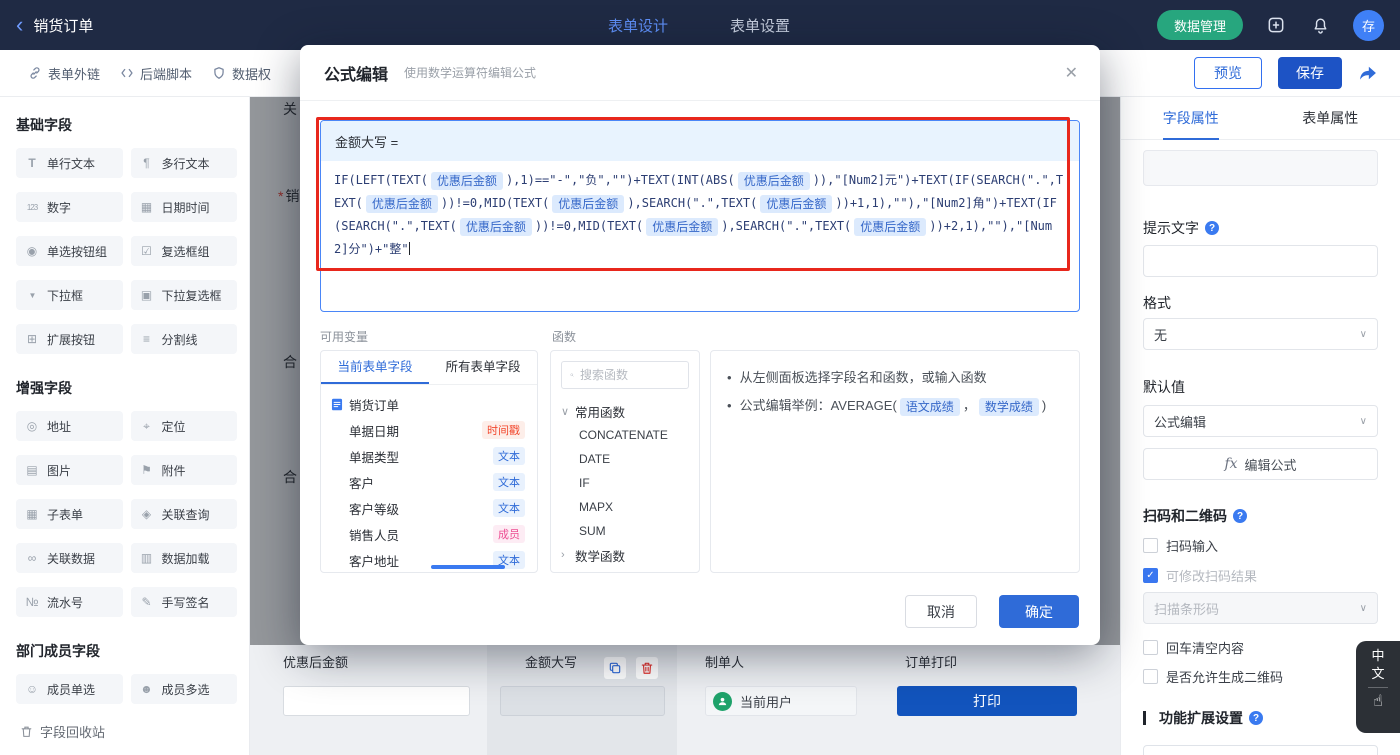 The image size is (1400, 755). I want to click on confirm-button: 确定, so click(1039, 611).